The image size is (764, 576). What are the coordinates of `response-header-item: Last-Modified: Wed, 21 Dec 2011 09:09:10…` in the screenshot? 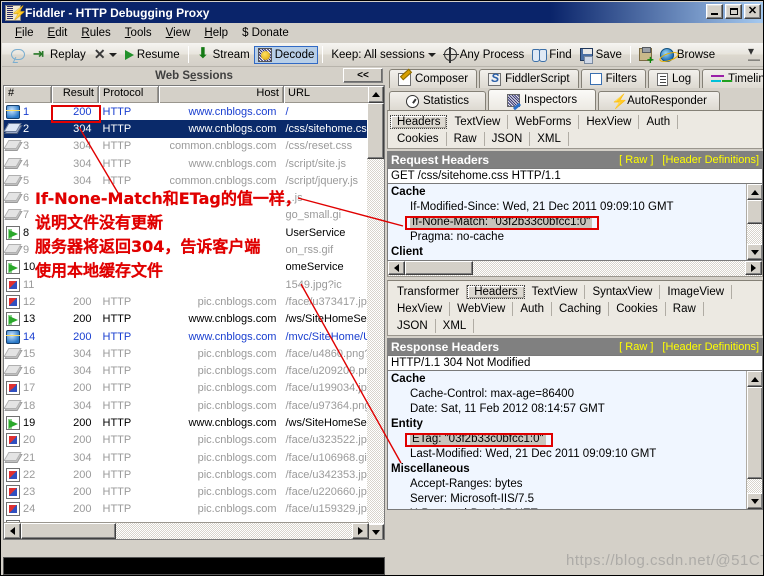 It's located at (575, 454).